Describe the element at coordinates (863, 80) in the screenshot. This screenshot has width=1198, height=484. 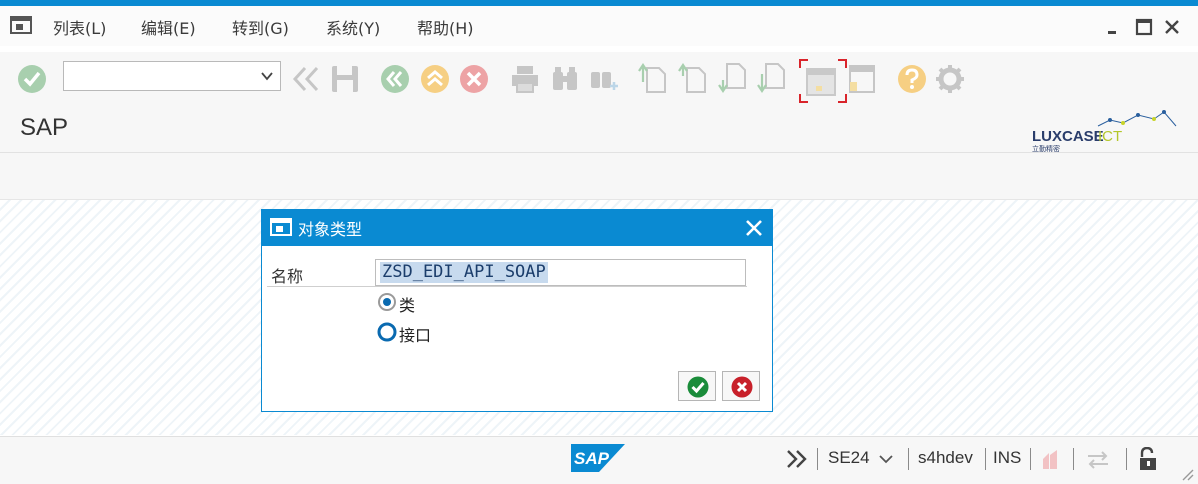
I see `generate-shortcut-icon` at that location.